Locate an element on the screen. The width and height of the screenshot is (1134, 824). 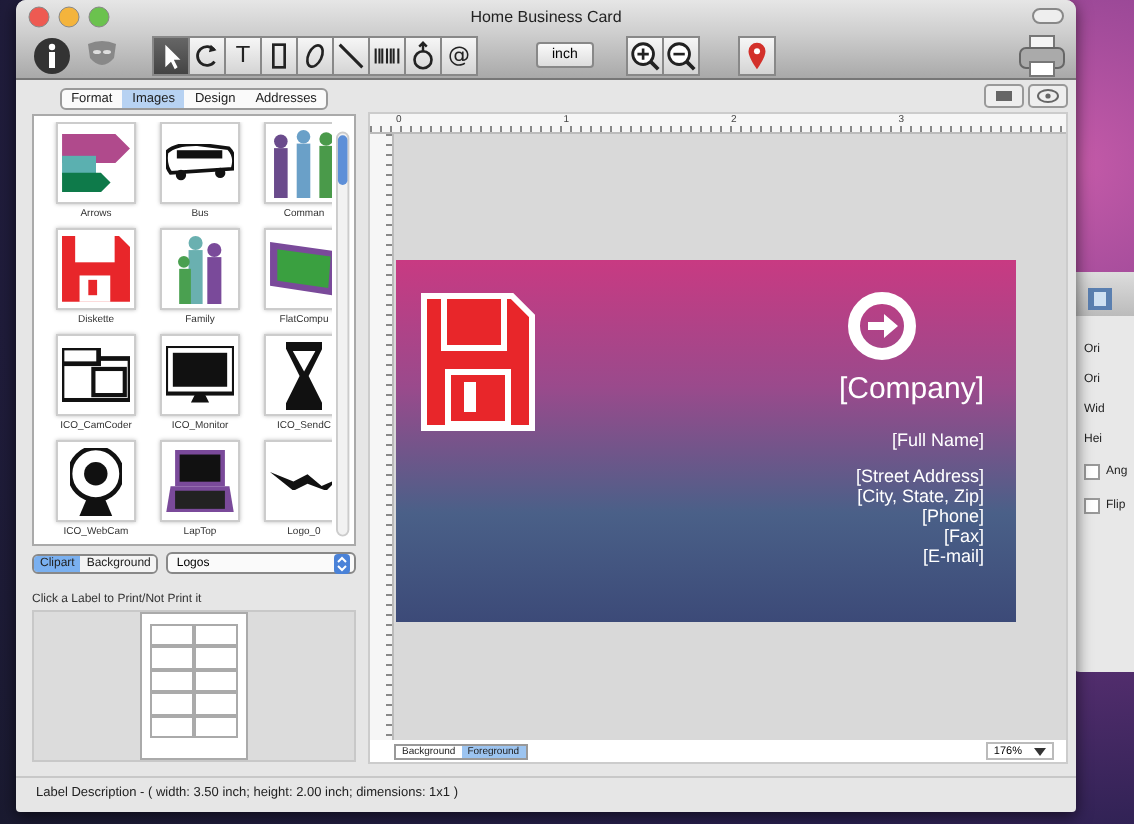
card-field: [Fax] is located at coordinates (963, 536).